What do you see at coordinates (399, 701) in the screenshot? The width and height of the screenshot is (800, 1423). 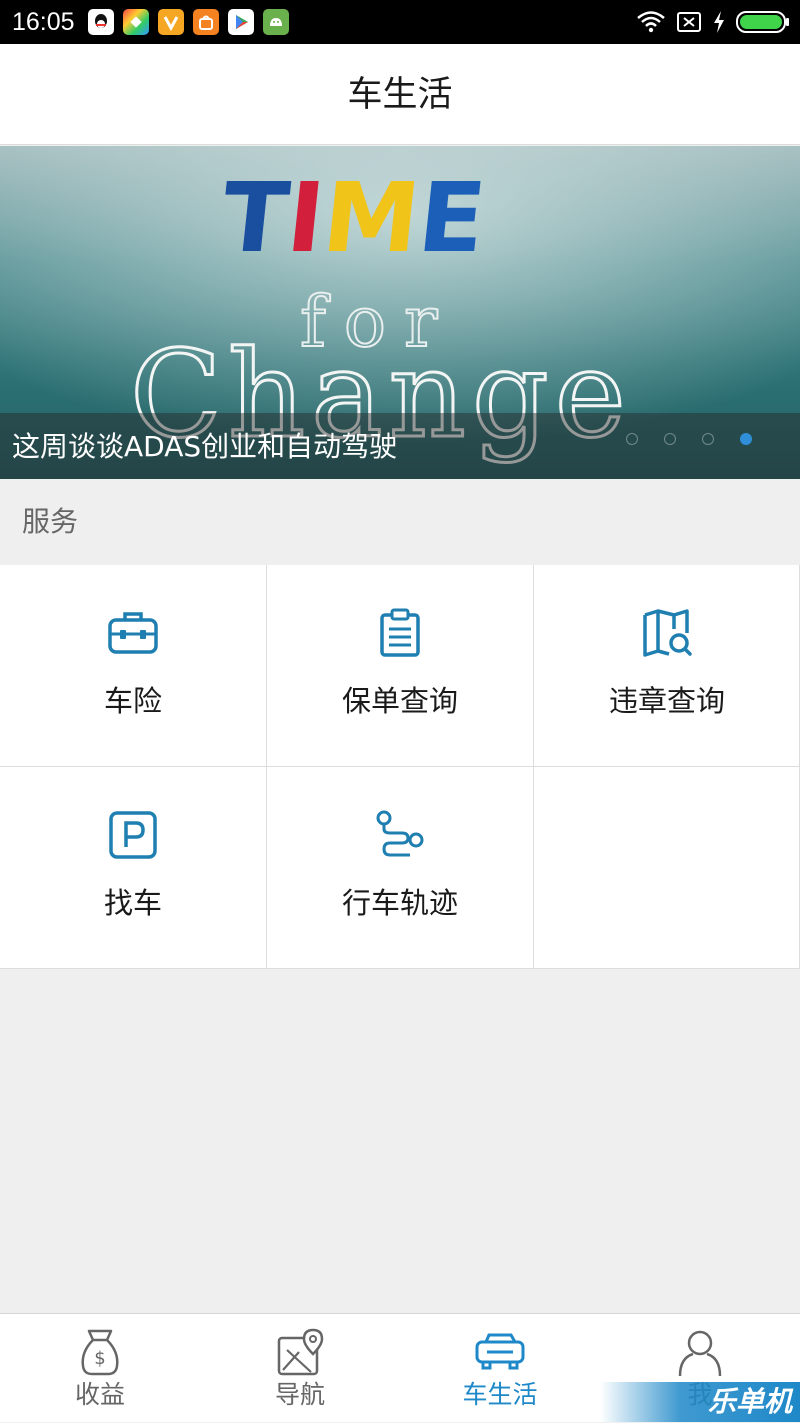 I see `service-label: 保单查询` at bounding box center [399, 701].